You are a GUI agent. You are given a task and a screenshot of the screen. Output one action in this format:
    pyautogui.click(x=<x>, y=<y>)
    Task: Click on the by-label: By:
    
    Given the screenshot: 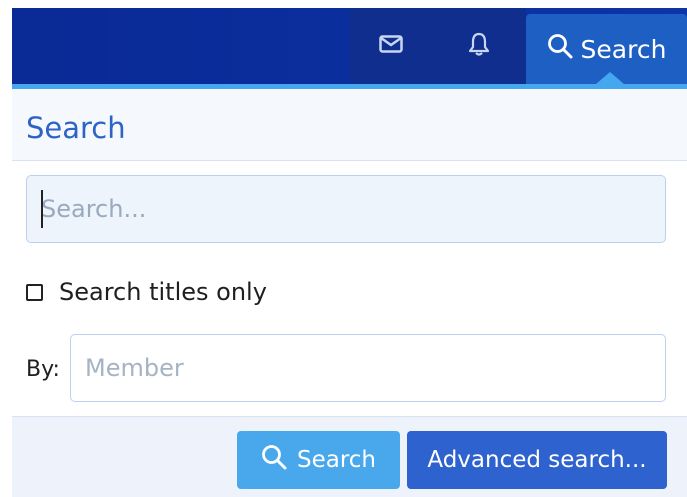 What is the action you would take?
    pyautogui.click(x=43, y=369)
    